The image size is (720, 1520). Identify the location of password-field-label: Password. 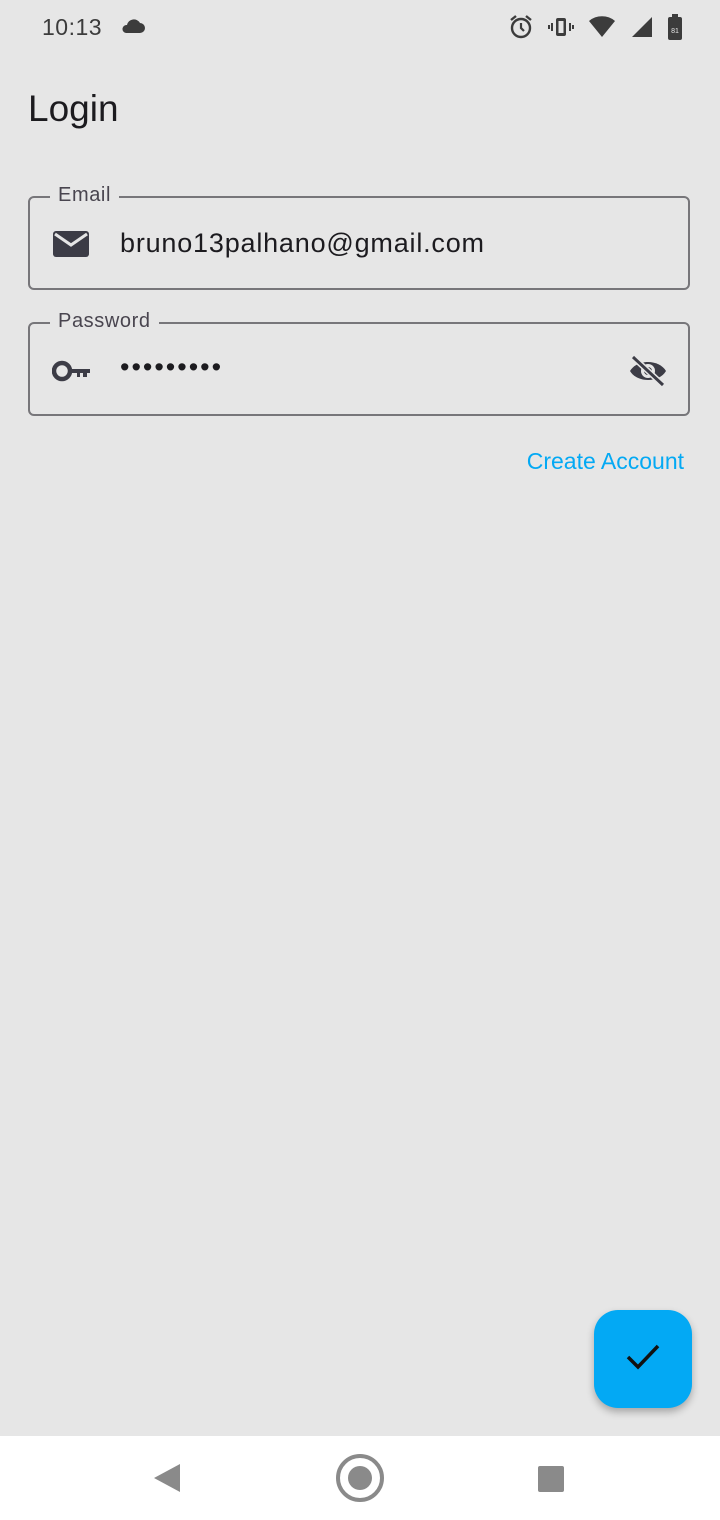
(104, 321).